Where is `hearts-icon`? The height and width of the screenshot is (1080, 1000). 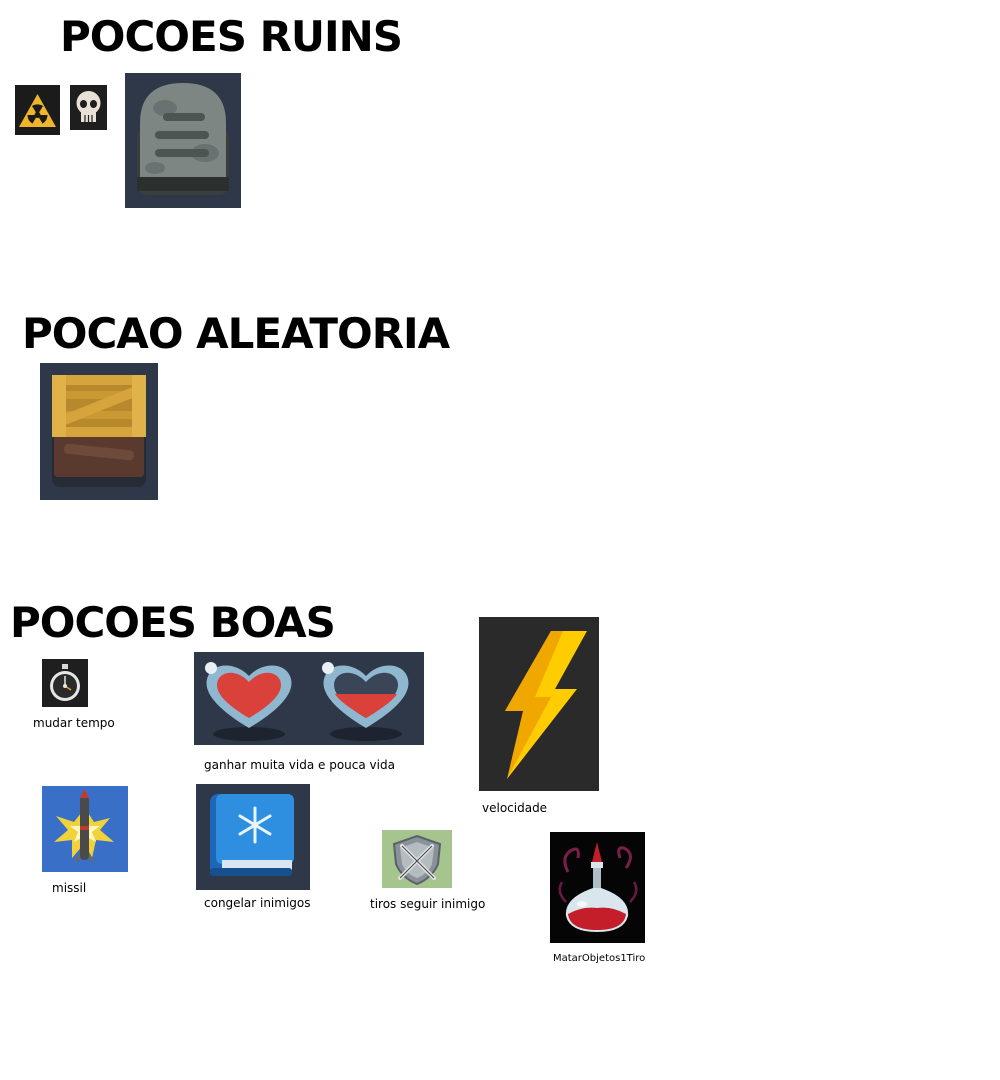
hearts-icon is located at coordinates (309, 698).